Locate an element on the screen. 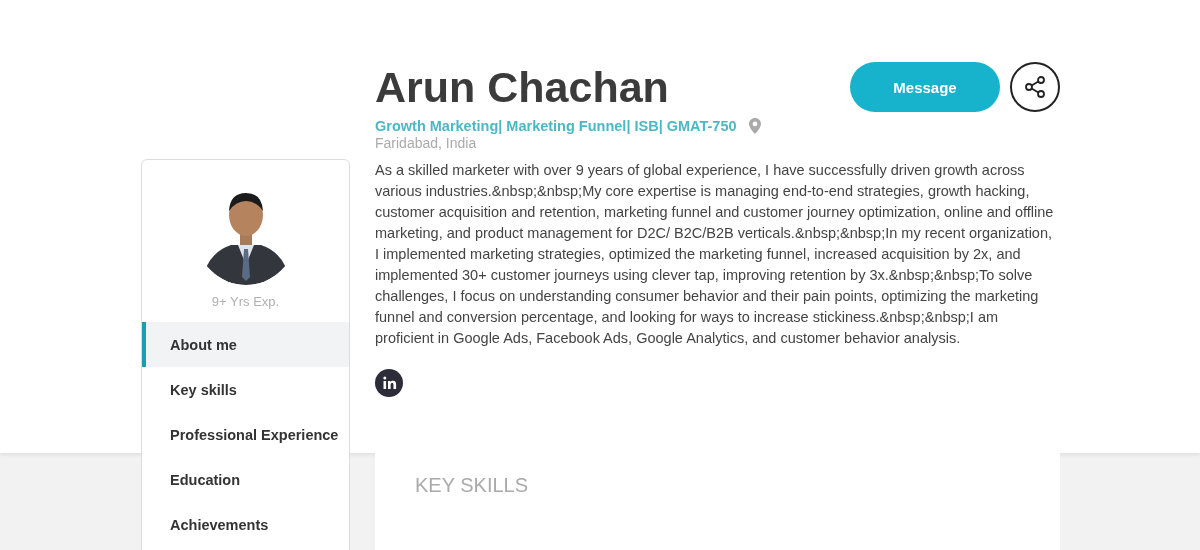  location: Faridabad, India is located at coordinates (426, 143).